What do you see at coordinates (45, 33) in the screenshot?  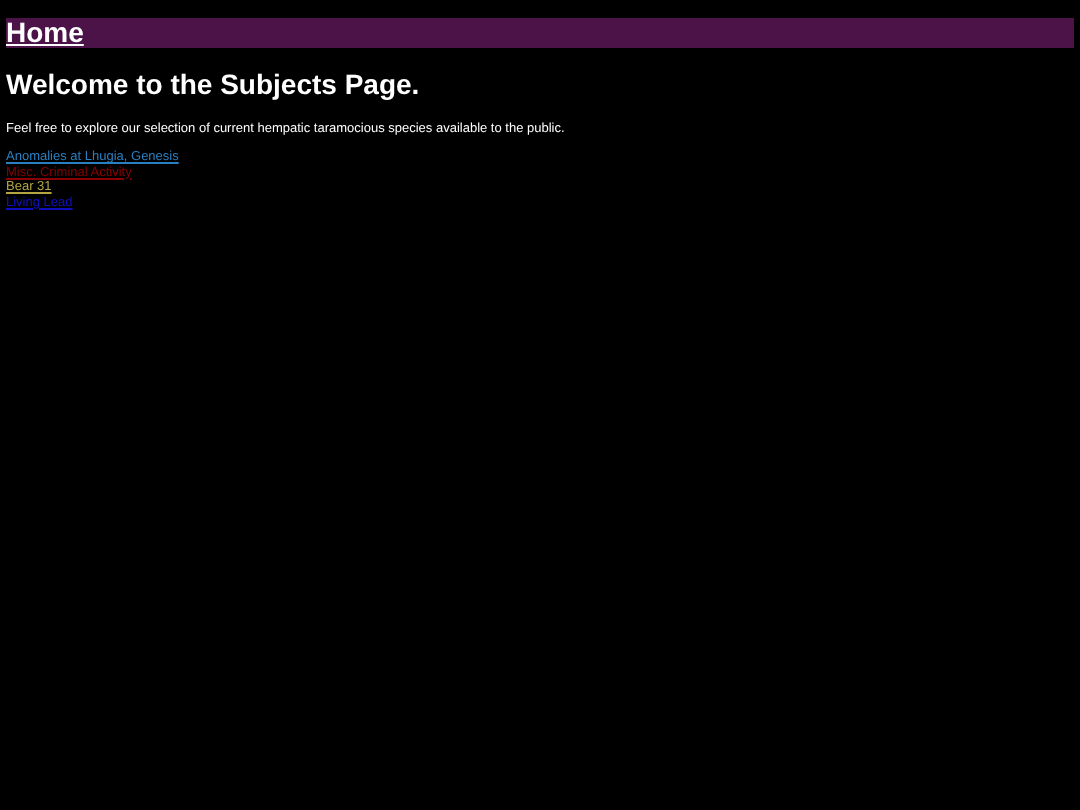 I see `home-link: Home` at bounding box center [45, 33].